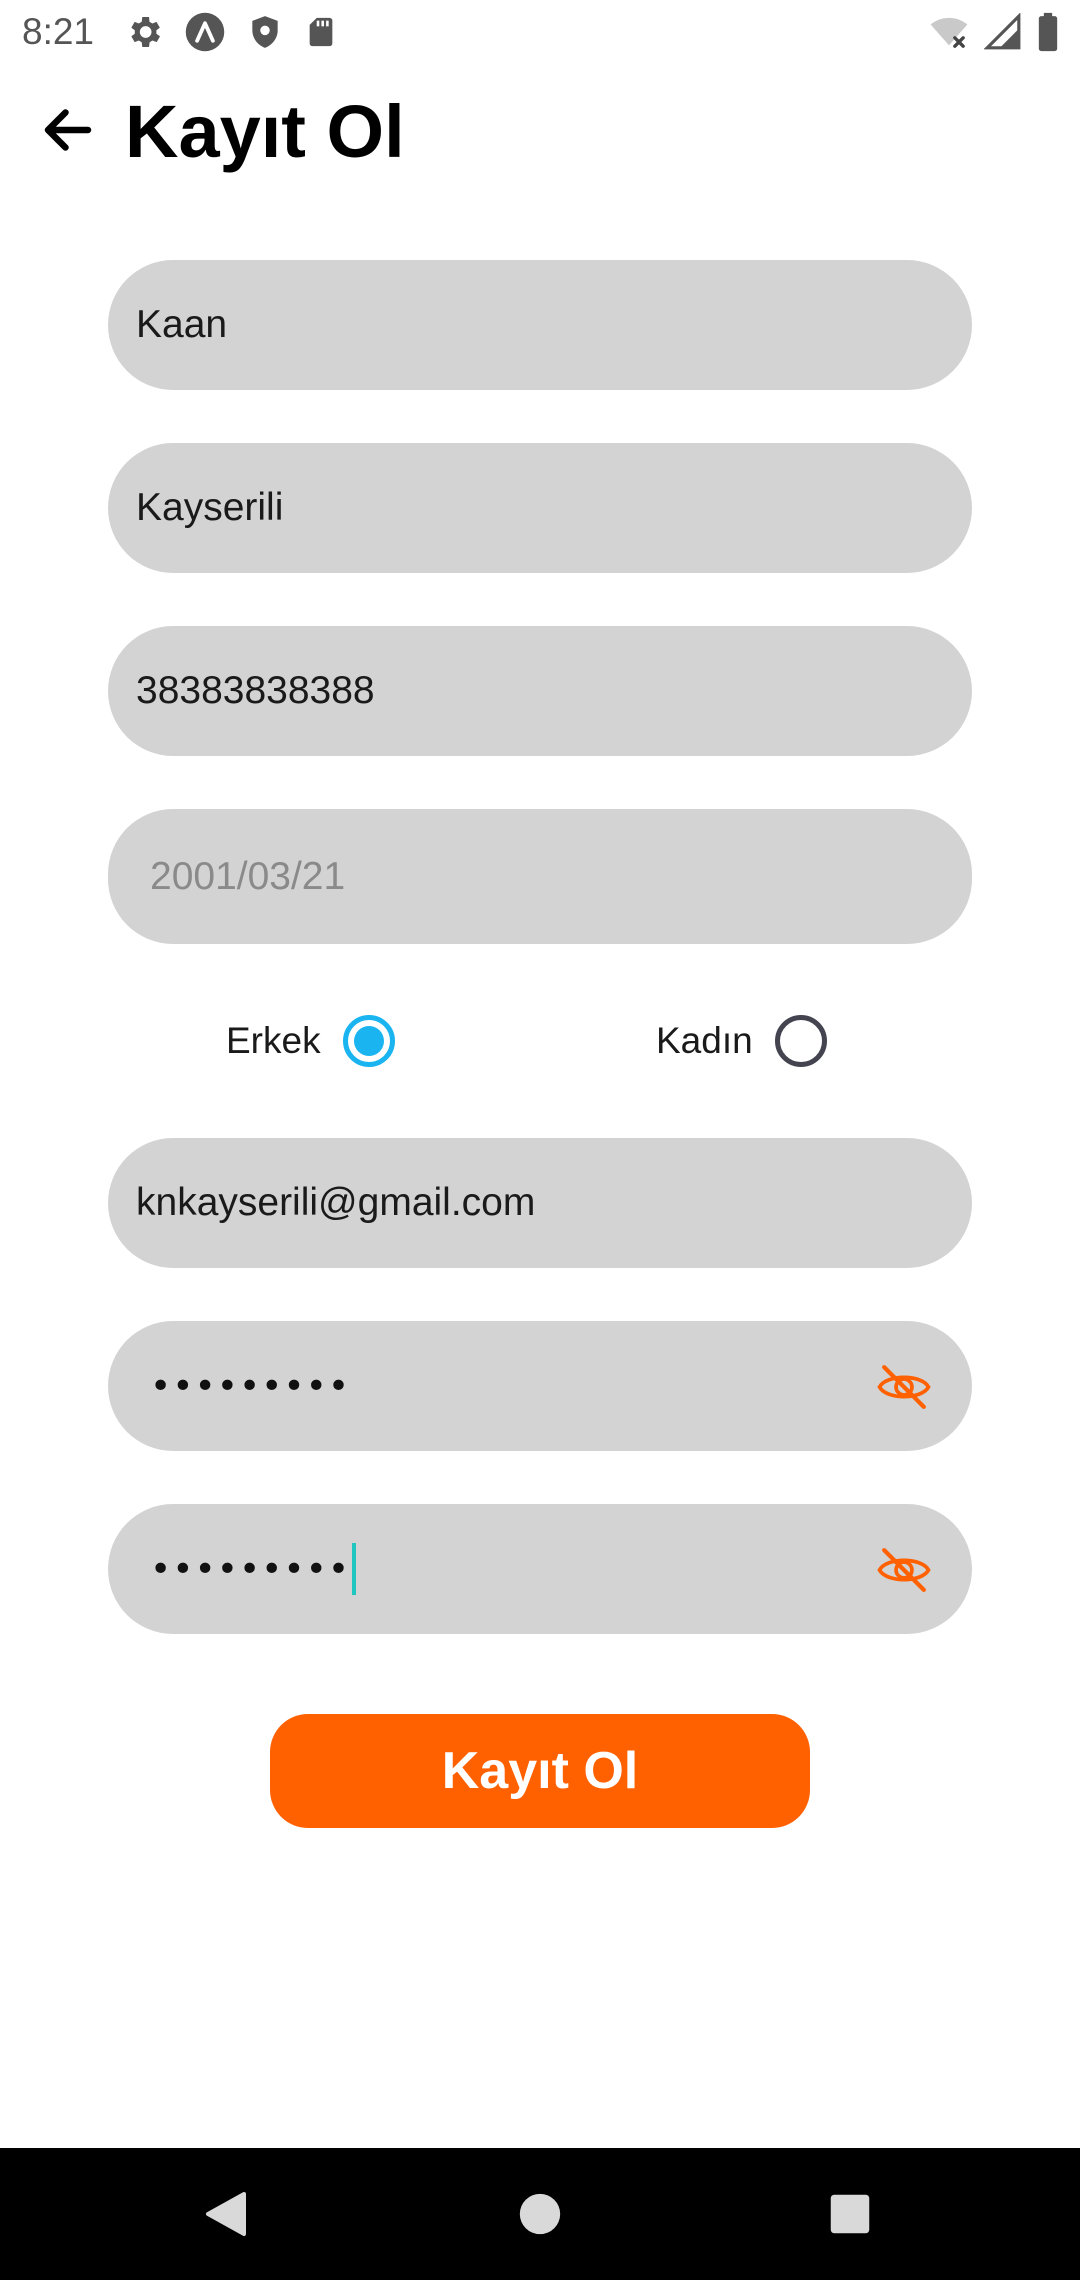  I want to click on status-bar: 8:21, so click(540, 32).